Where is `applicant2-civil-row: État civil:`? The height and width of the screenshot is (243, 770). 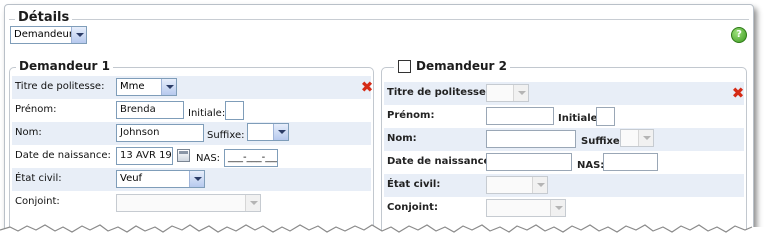 applicant2-civil-row: État civil: is located at coordinates (564, 185).